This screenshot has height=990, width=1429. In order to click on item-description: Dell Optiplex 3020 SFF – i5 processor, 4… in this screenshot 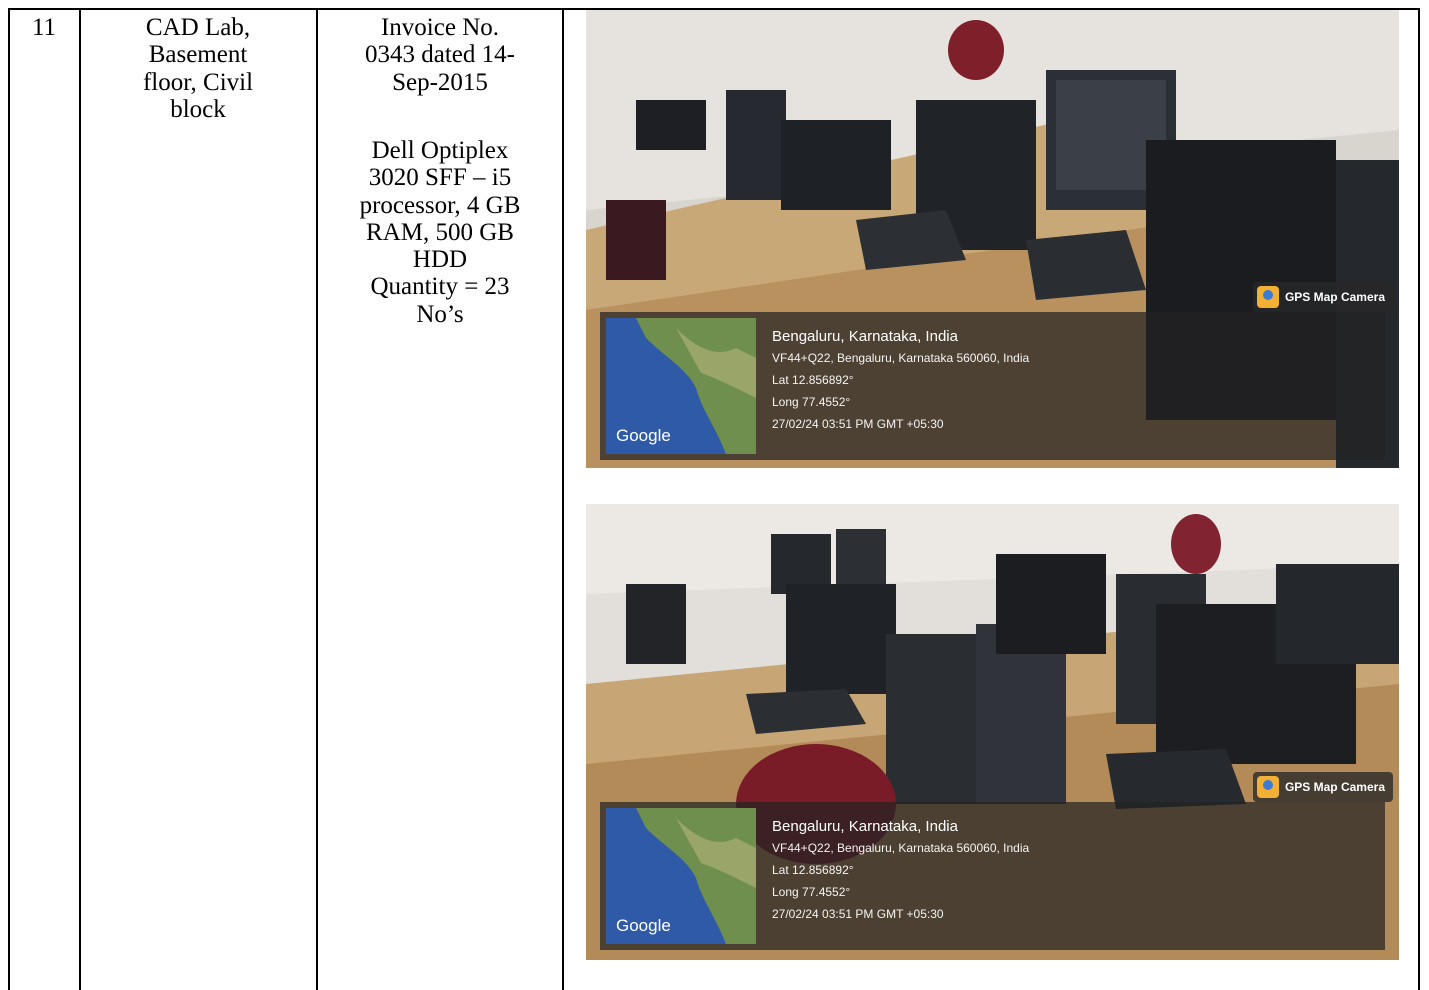, I will do `click(440, 232)`.